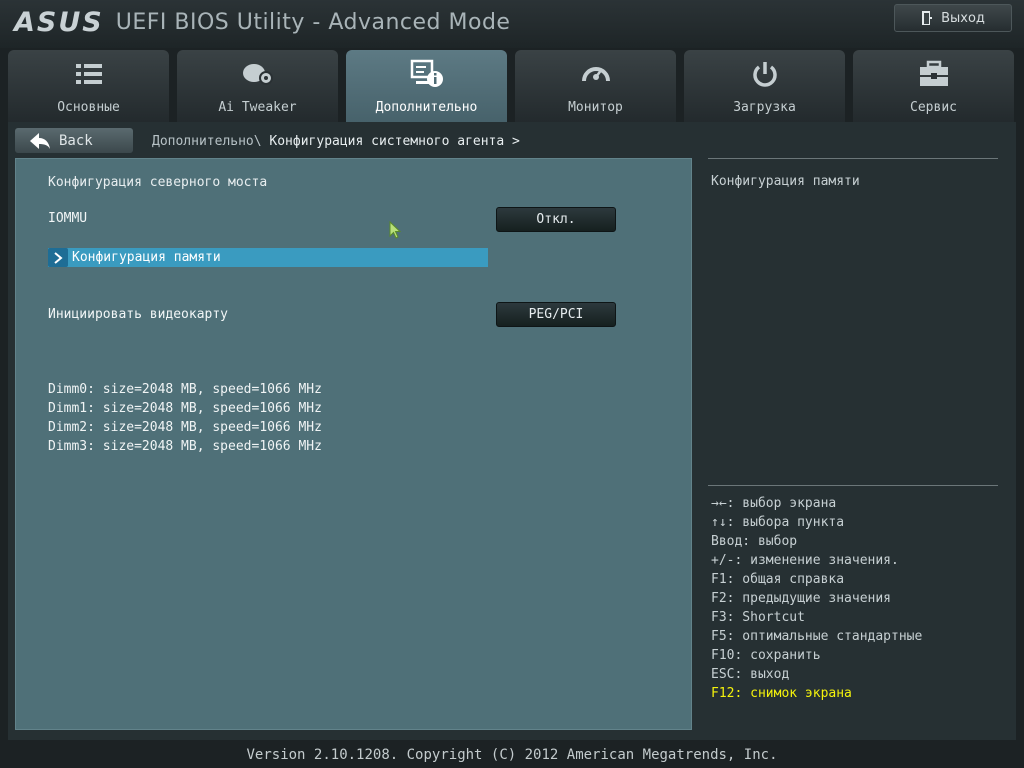 This screenshot has height=768, width=1024. I want to click on hotkey-item: +/-: изменение значения., so click(805, 560).